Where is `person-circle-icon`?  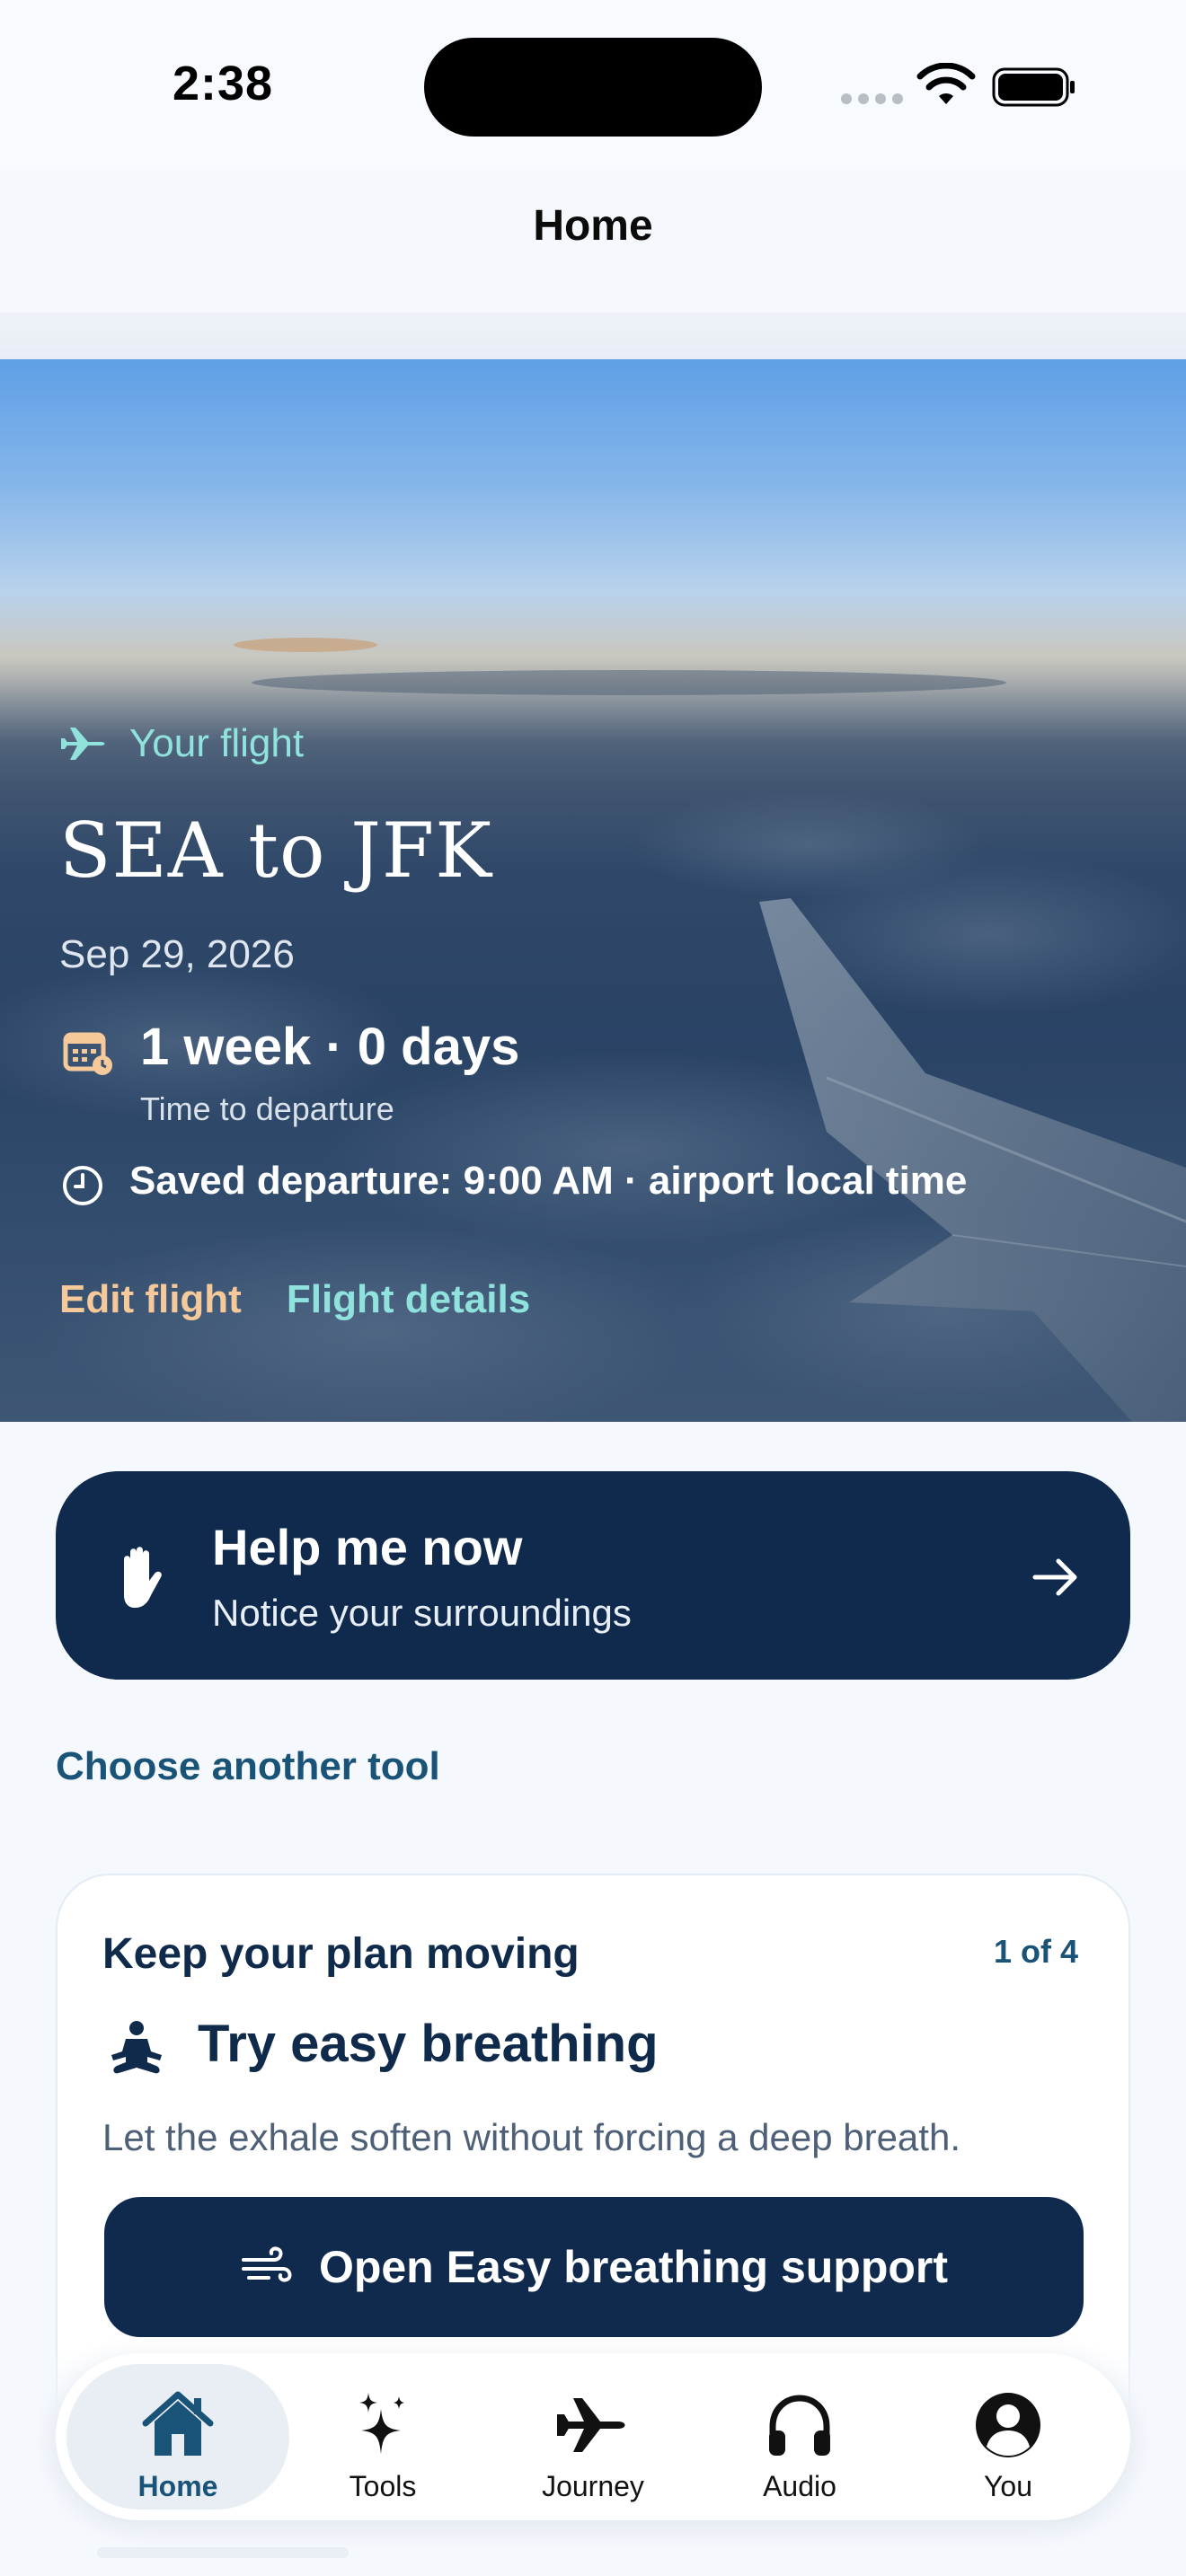
person-circle-icon is located at coordinates (1008, 2425).